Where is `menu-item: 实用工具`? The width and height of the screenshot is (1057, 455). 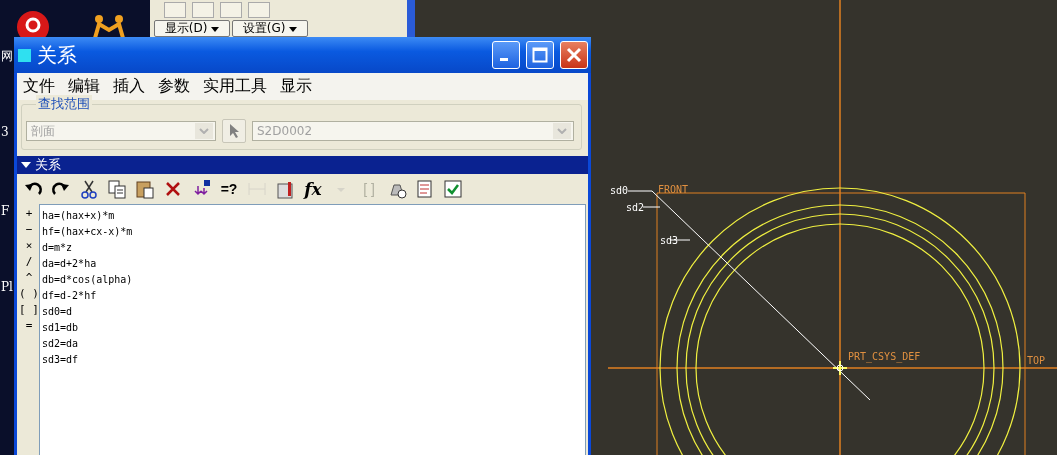
menu-item: 实用工具 is located at coordinates (235, 86).